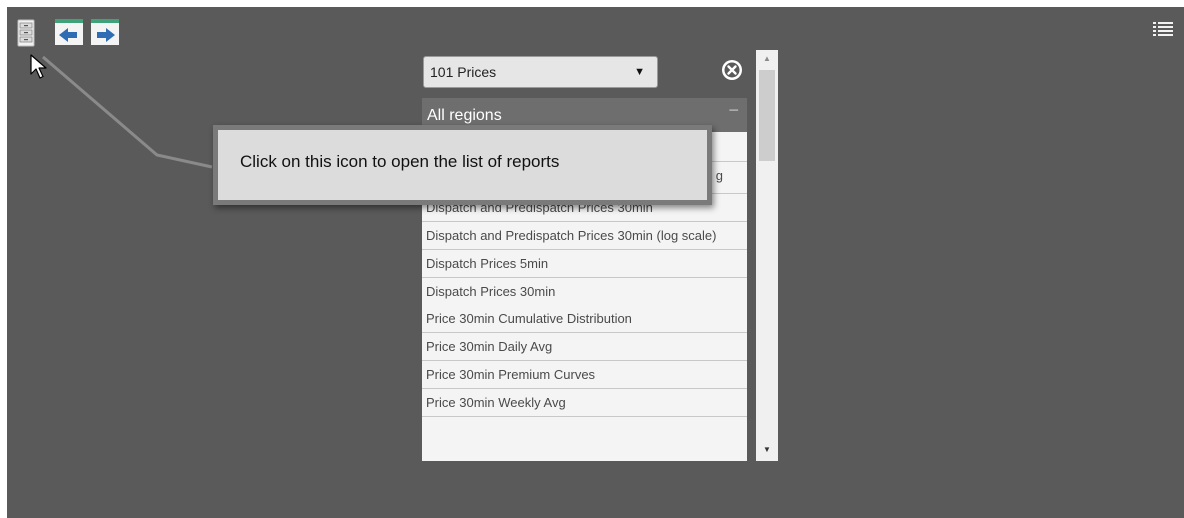  I want to click on list-item: Price 30min Cumulative Distribution, so click(584, 319).